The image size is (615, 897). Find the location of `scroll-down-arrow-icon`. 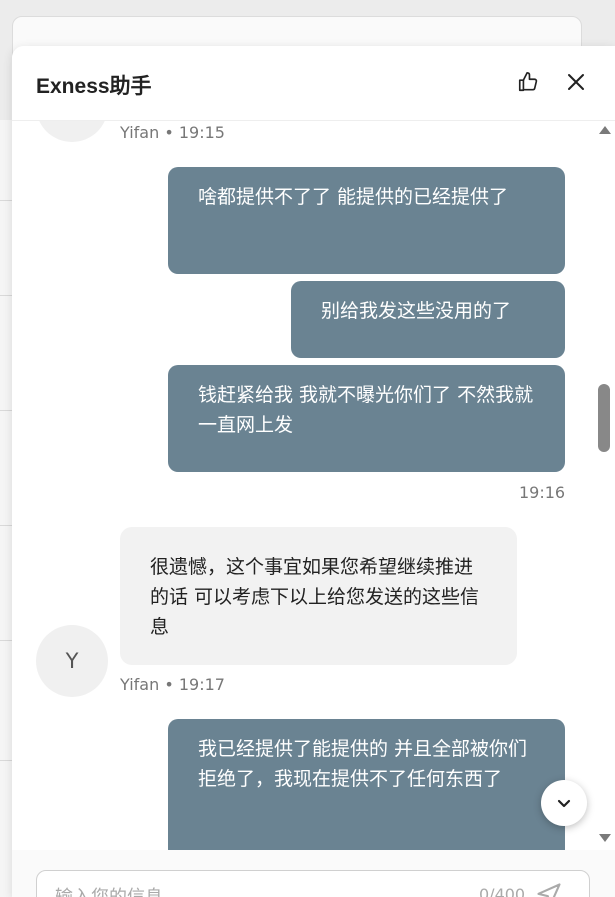

scroll-down-arrow-icon is located at coordinates (605, 838).